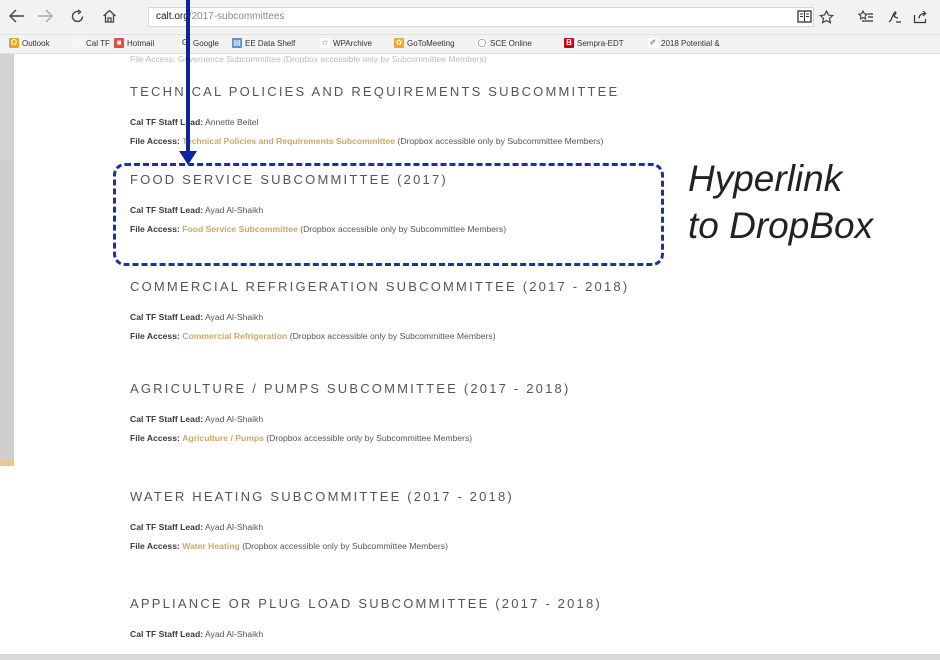 The image size is (940, 660). I want to click on favorite-label: EE Data Shelf, so click(270, 43).